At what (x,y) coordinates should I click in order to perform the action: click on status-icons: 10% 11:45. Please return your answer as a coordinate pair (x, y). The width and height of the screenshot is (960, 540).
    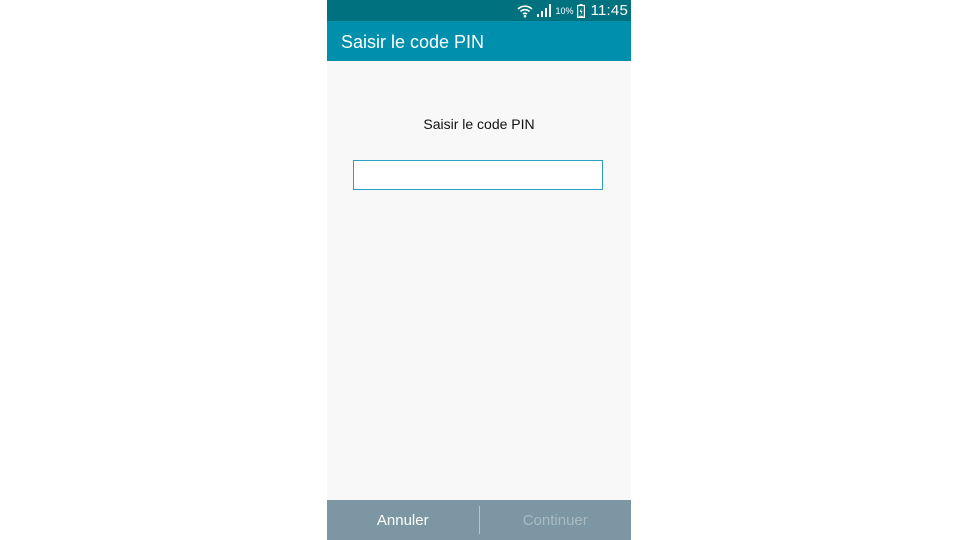
    Looking at the image, I should click on (572, 10).